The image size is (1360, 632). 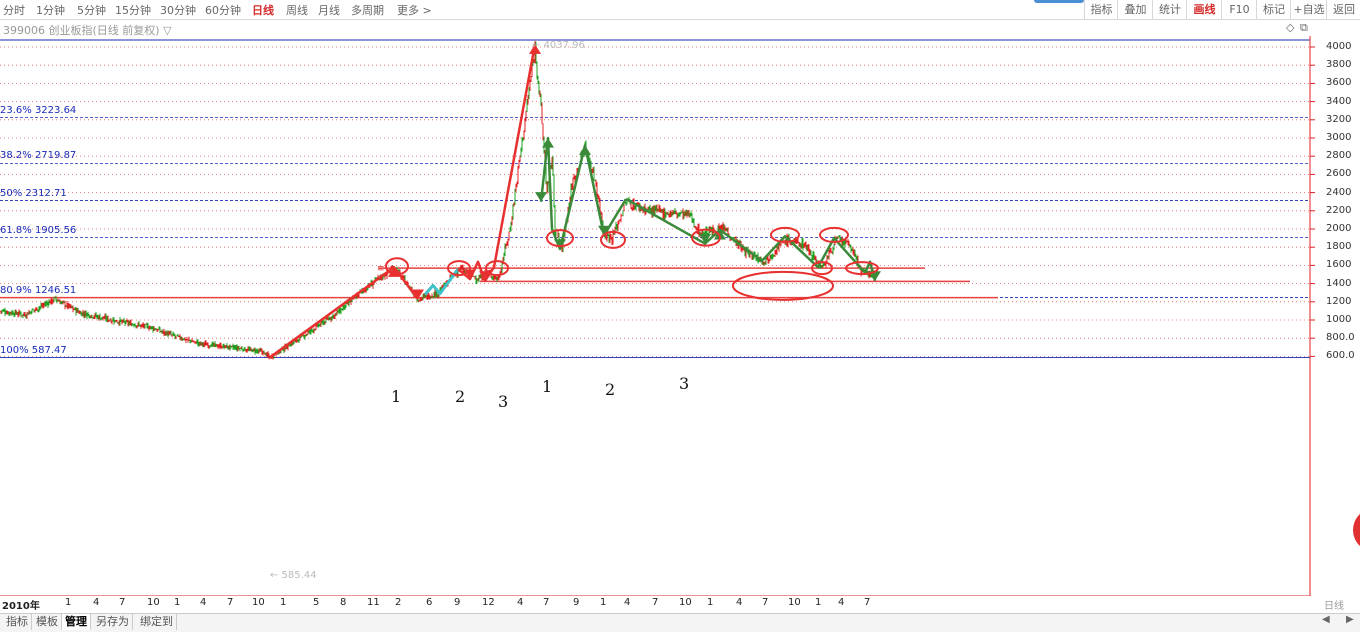 What do you see at coordinates (1290, 27) in the screenshot?
I see `diamond-icon: ◇` at bounding box center [1290, 27].